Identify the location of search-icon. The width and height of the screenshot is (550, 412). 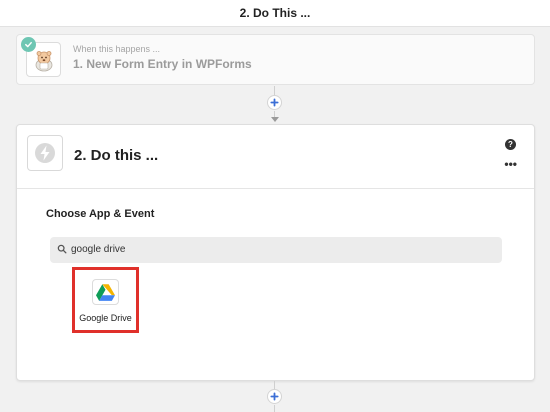
(62, 249).